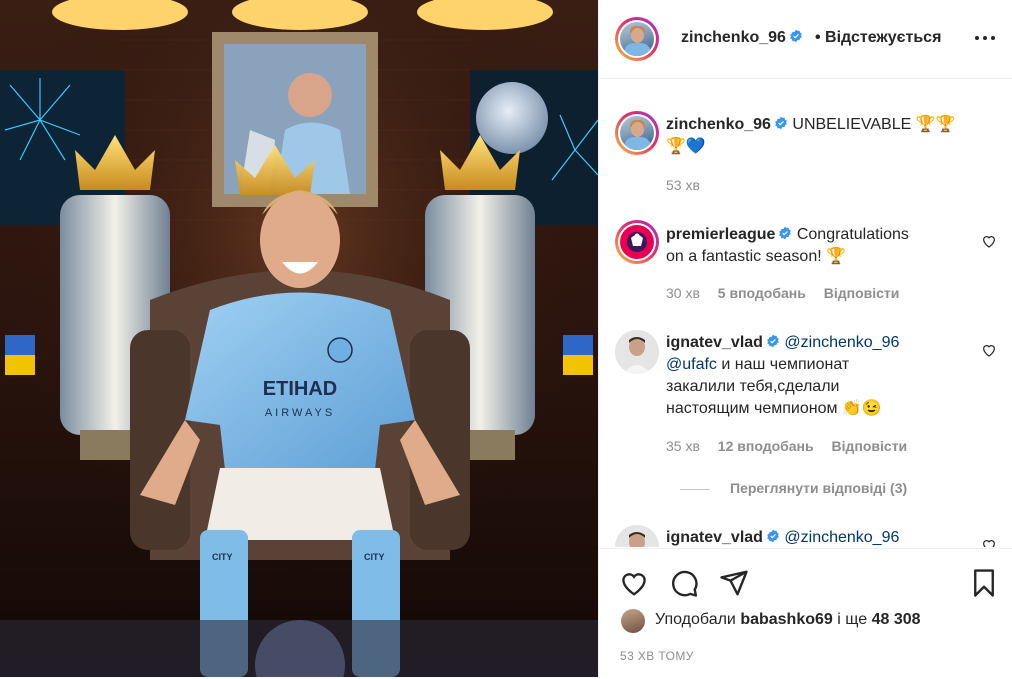  Describe the element at coordinates (819, 488) in the screenshot. I see `view-replies-label: Переглянути відповіді (3)` at that location.